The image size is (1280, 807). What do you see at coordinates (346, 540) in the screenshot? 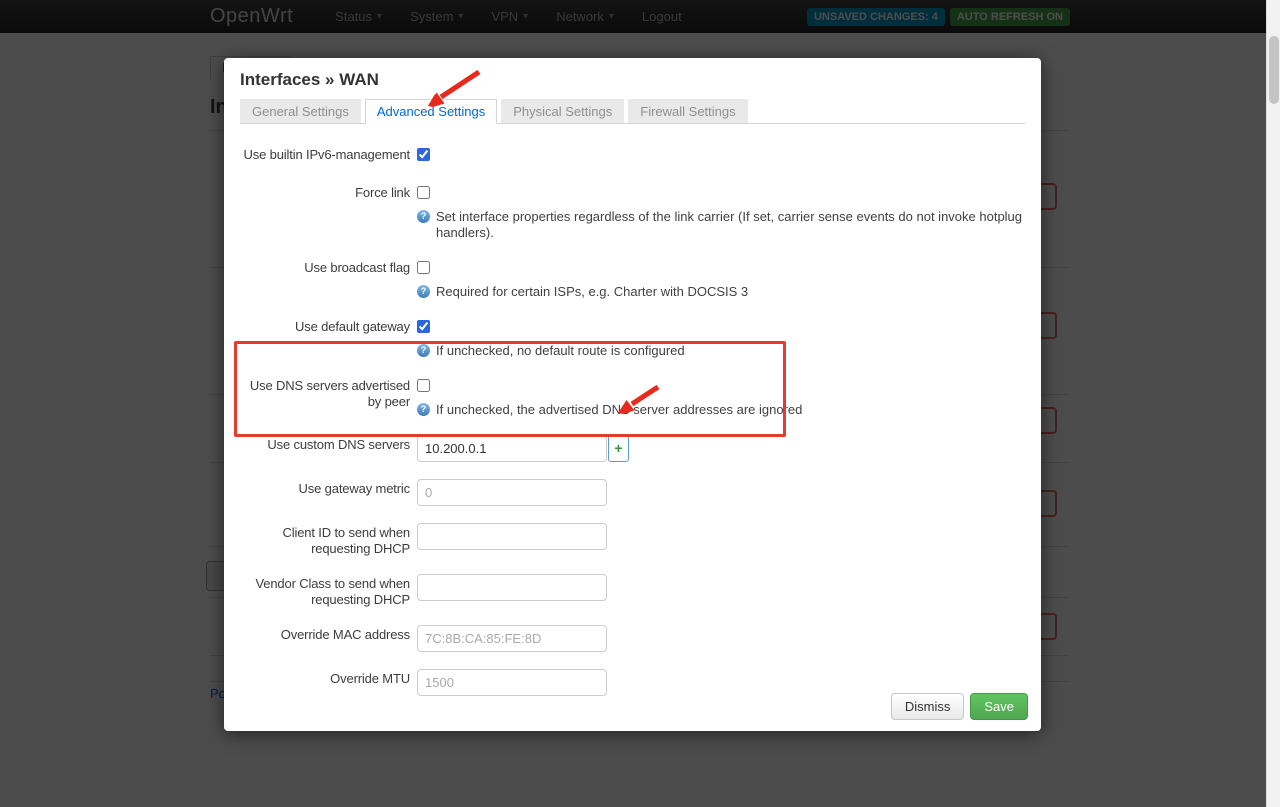
I see `field-label: Client ID to send when requesting DHCP` at bounding box center [346, 540].